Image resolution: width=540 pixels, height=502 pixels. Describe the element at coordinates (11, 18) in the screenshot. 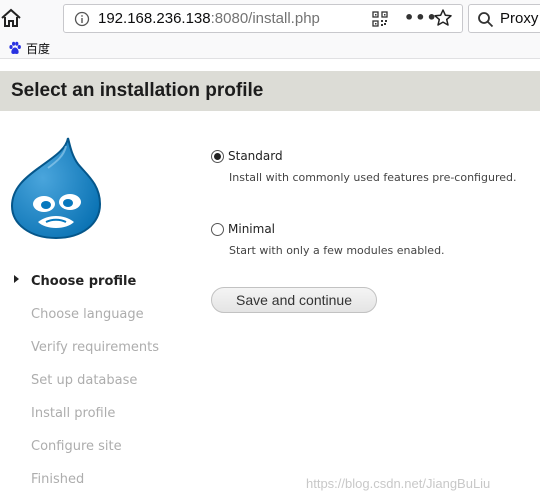

I see `home-icon` at that location.